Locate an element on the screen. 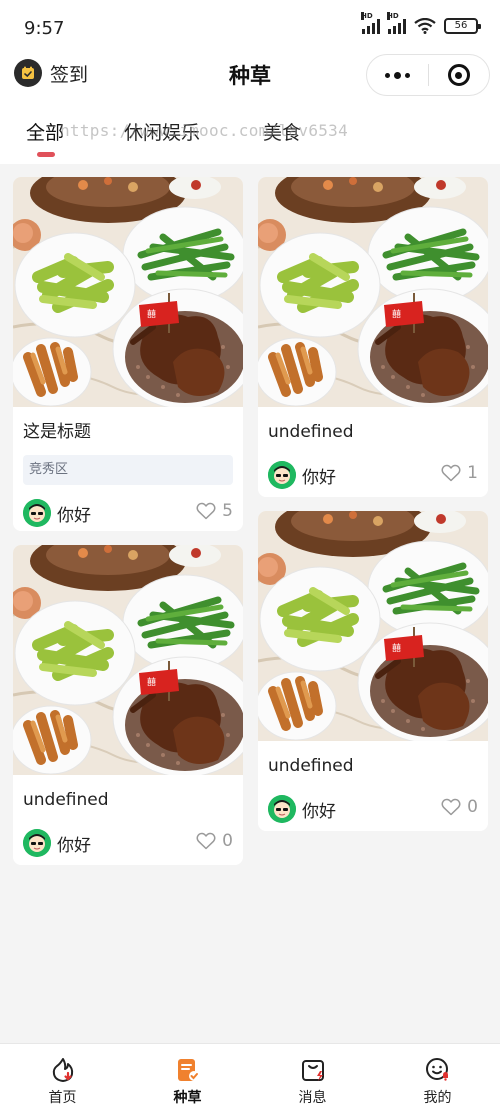  tabbar-label: 首页 is located at coordinates (62, 1098).